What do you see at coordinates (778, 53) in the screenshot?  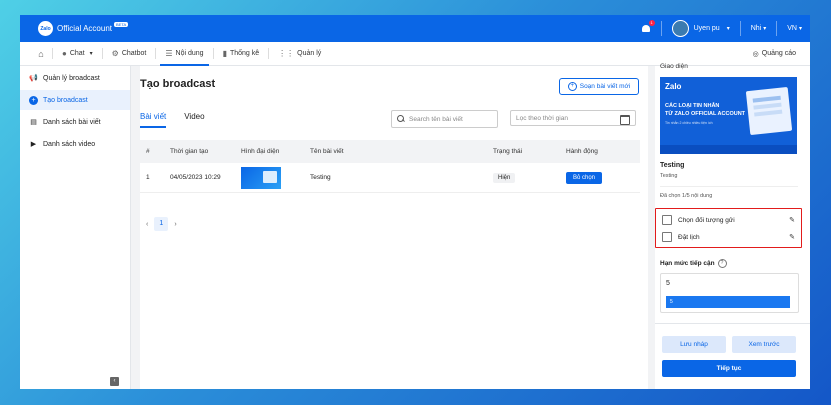 I see `ads-label: Quảng cáo` at bounding box center [778, 53].